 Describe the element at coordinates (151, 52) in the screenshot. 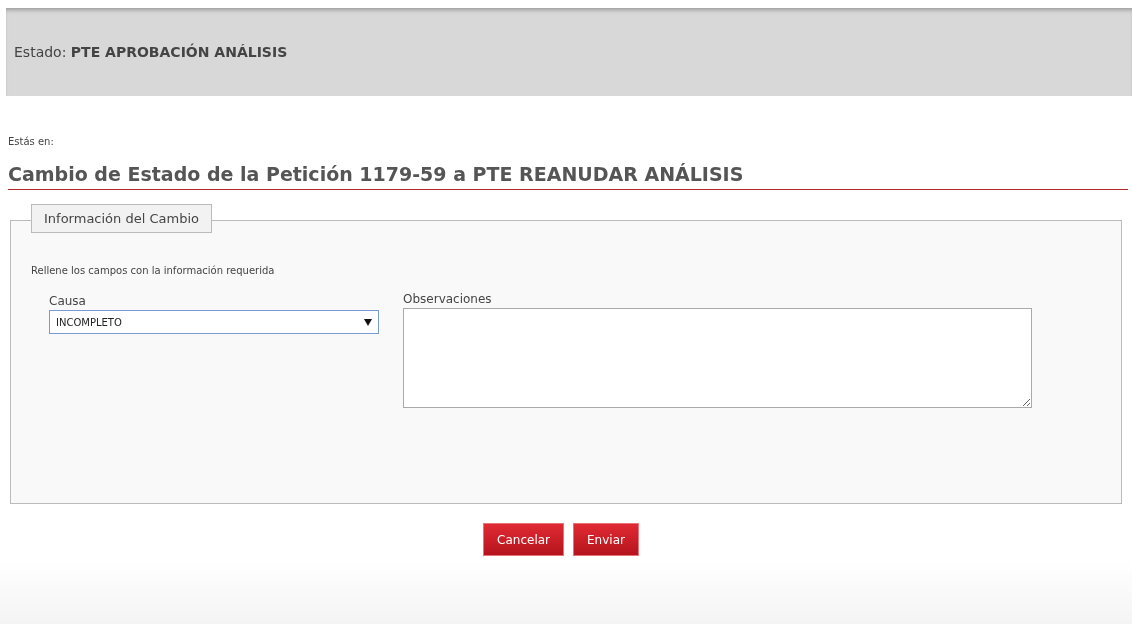

I see `status-text: Estado: PTE APROBACIÓN ANÁLISIS` at that location.